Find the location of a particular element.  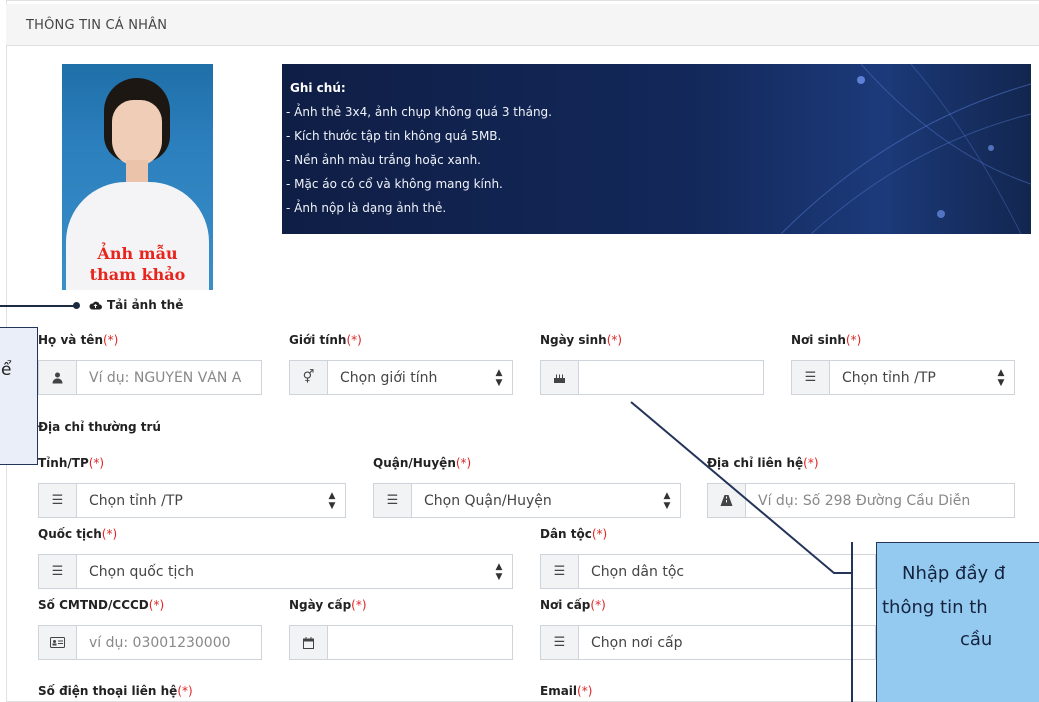

callout-right: Nhập đầy đ thông tin th cầu is located at coordinates (957, 622).